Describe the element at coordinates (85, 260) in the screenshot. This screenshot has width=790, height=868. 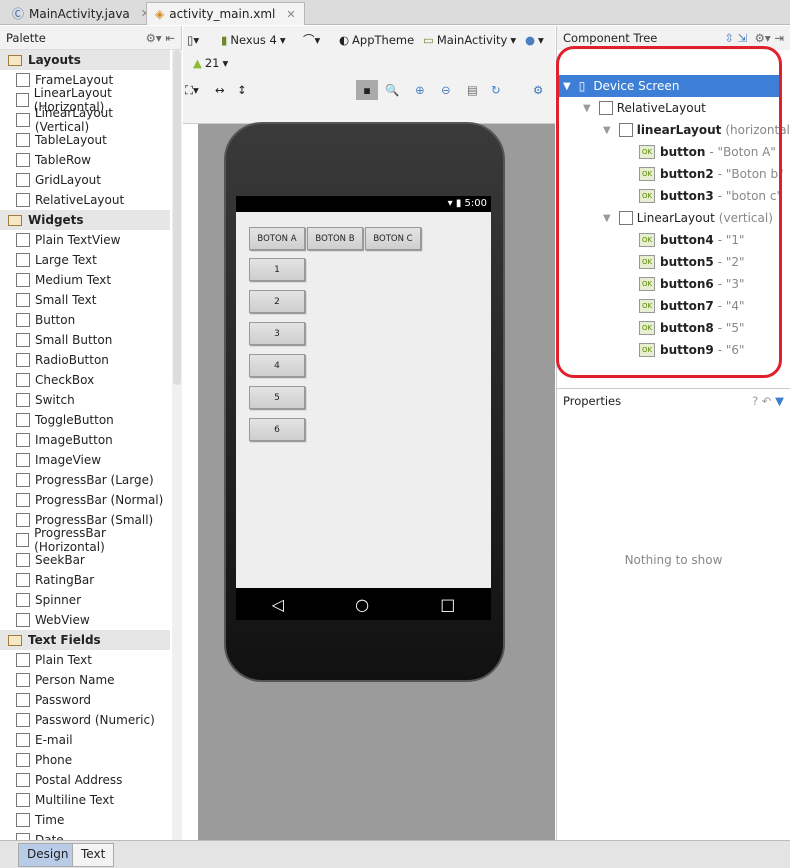
I see `palette-item: Large Text` at that location.